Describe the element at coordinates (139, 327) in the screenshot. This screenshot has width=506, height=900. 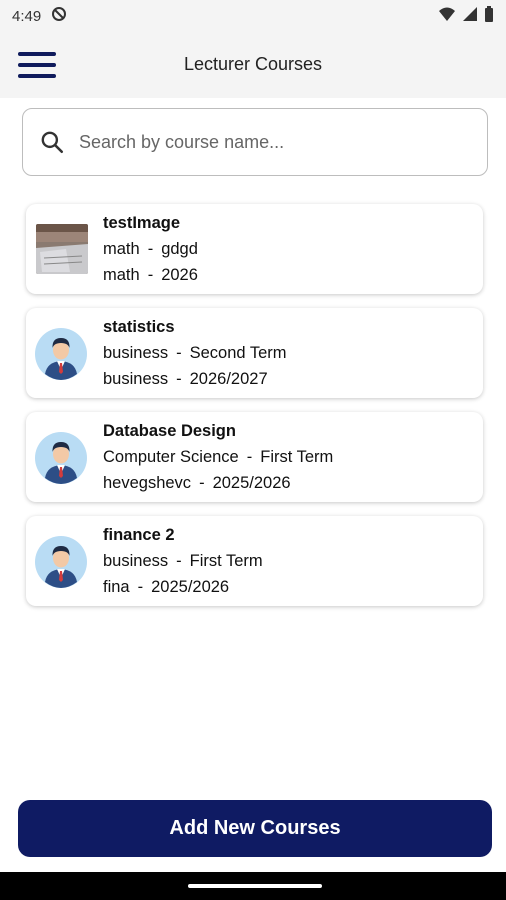
I see `course-name: statistics` at that location.